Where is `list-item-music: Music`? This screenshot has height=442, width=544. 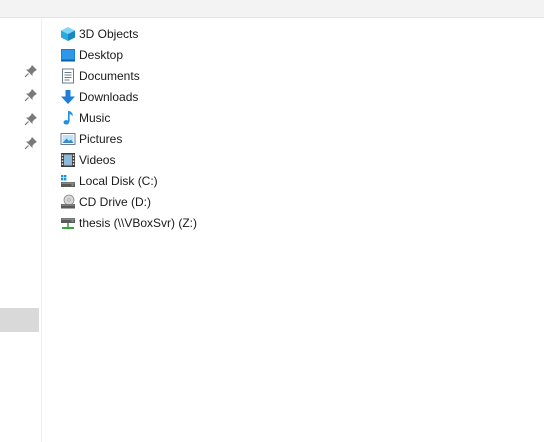
list-item-music: Music is located at coordinates (85, 118).